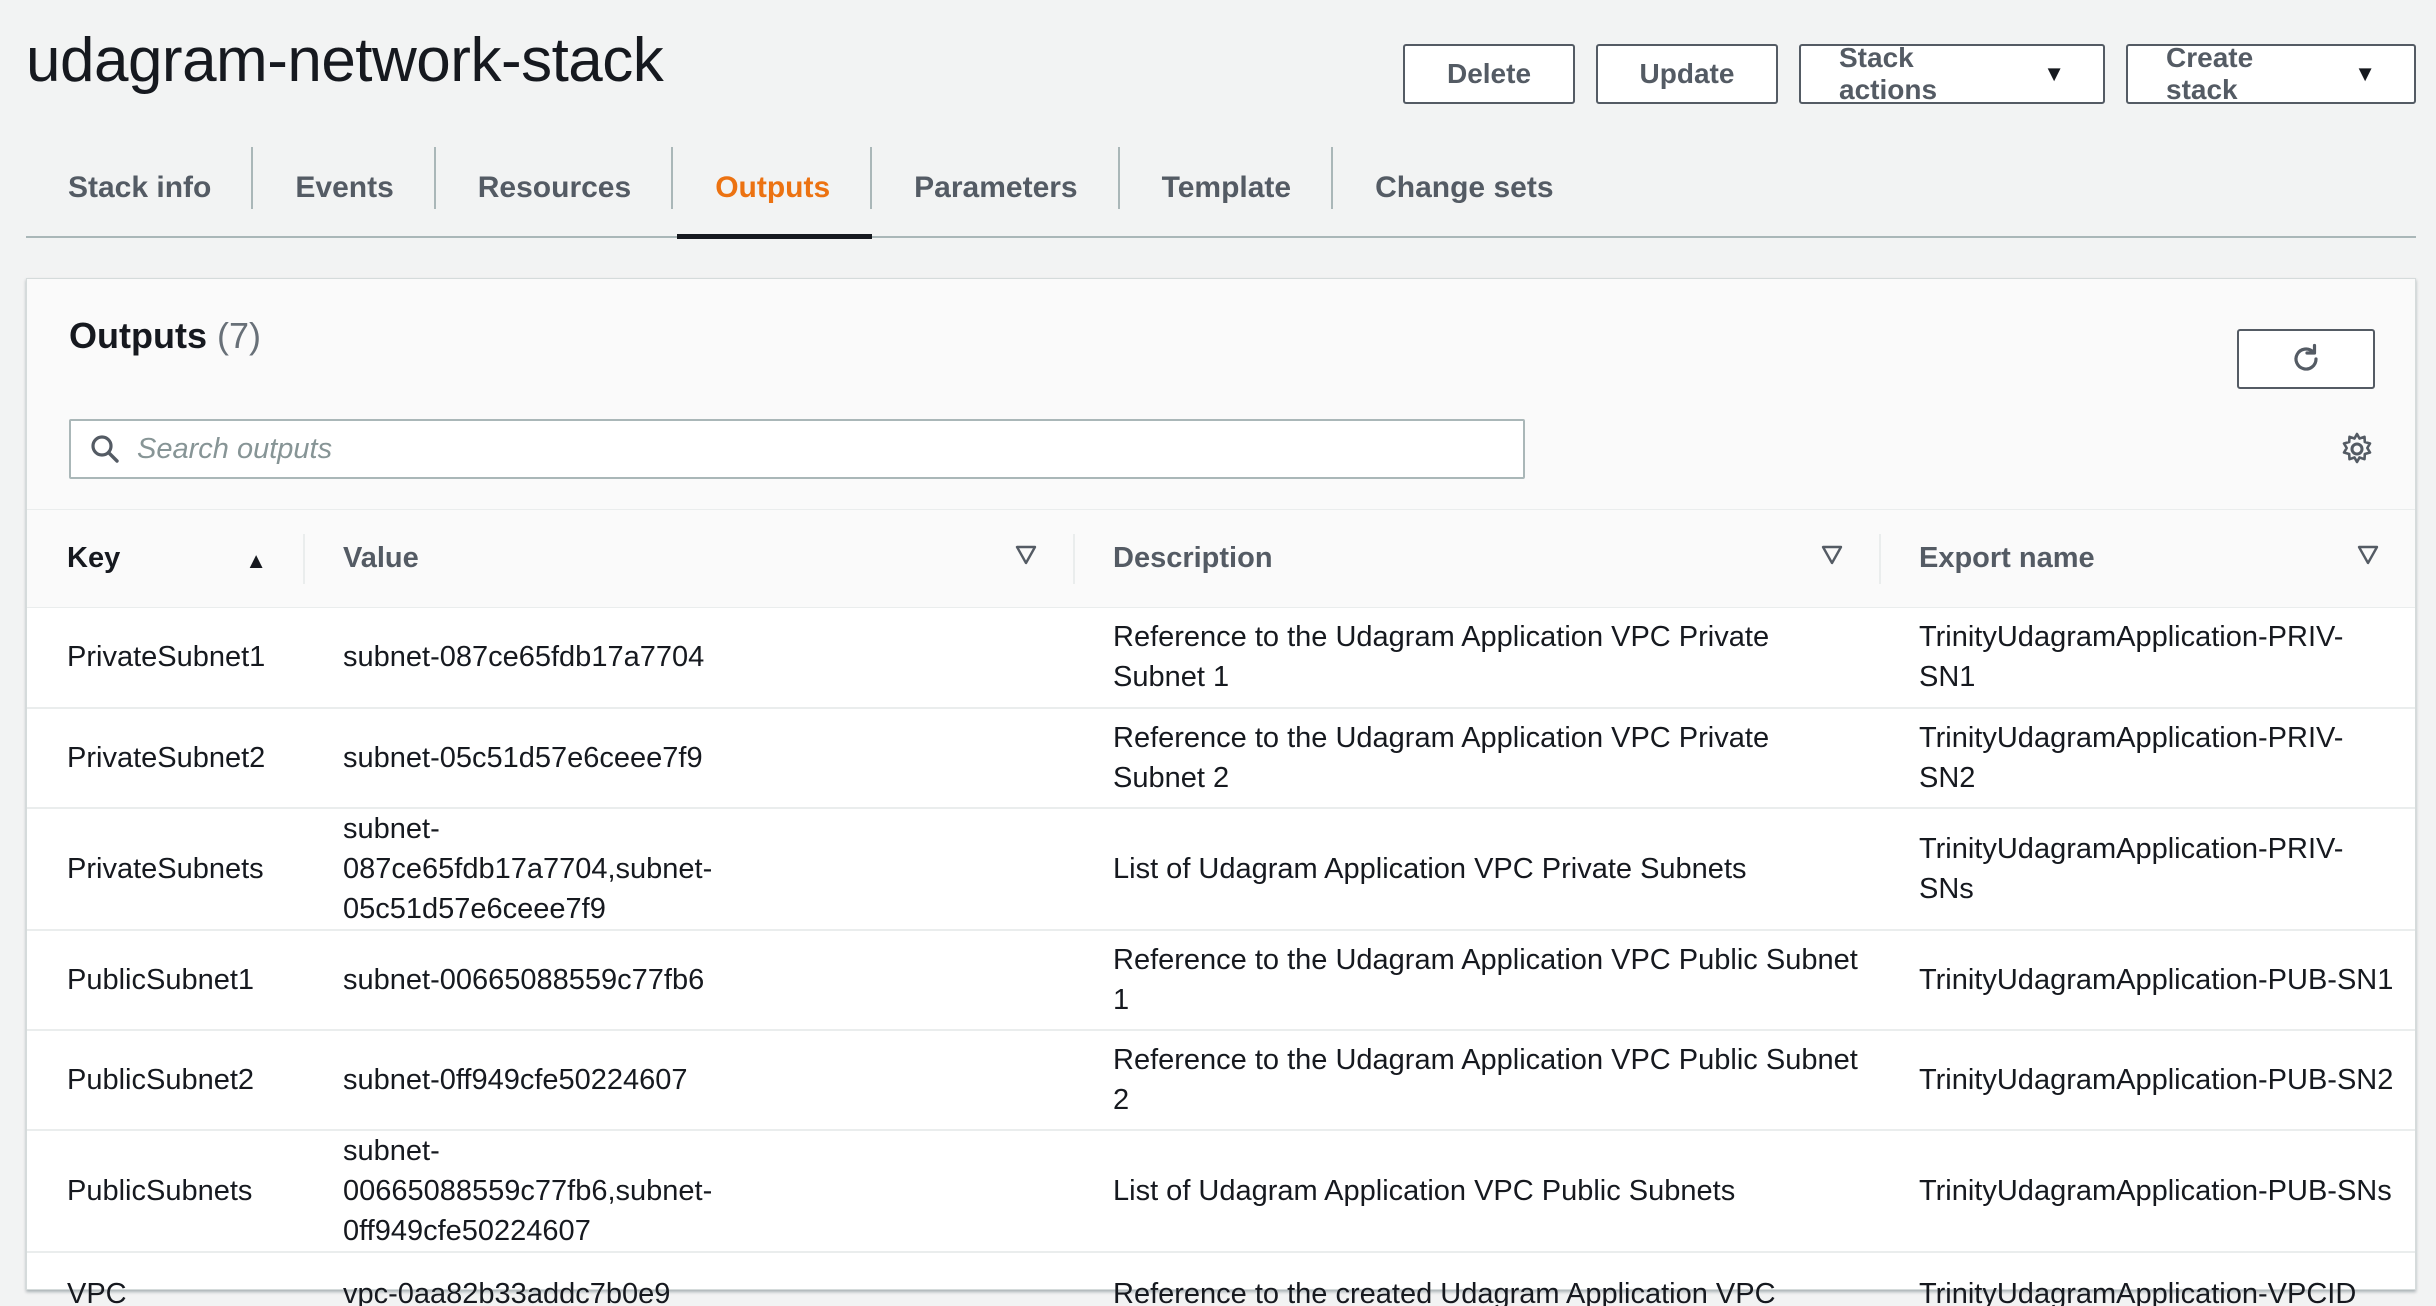  What do you see at coordinates (2007, 558) in the screenshot?
I see `column-header-label: Export name` at bounding box center [2007, 558].